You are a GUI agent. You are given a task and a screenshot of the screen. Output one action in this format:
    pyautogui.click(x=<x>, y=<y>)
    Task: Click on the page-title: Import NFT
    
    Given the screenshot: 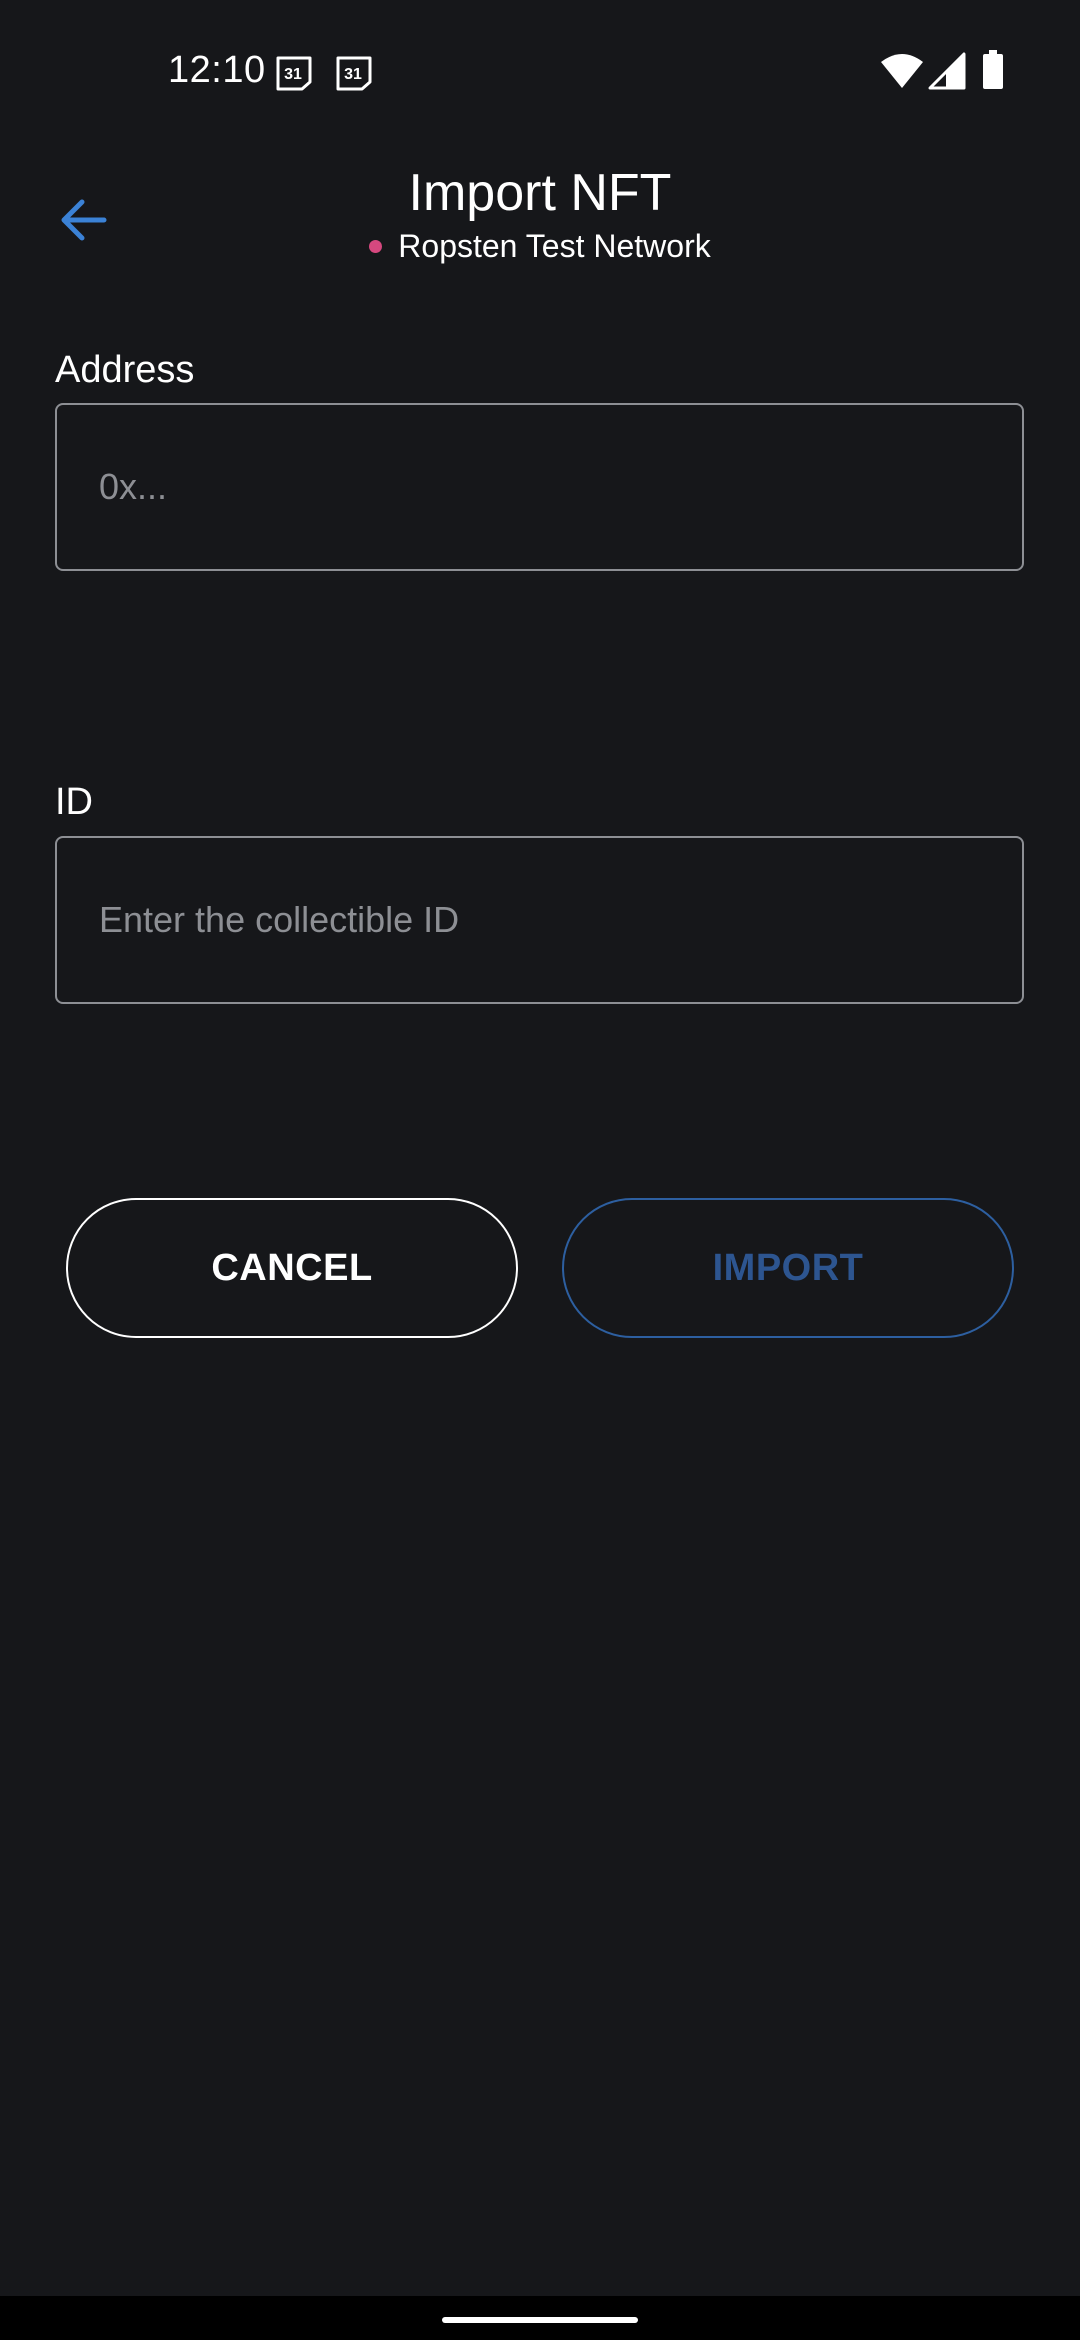 What is the action you would take?
    pyautogui.click(x=540, y=193)
    